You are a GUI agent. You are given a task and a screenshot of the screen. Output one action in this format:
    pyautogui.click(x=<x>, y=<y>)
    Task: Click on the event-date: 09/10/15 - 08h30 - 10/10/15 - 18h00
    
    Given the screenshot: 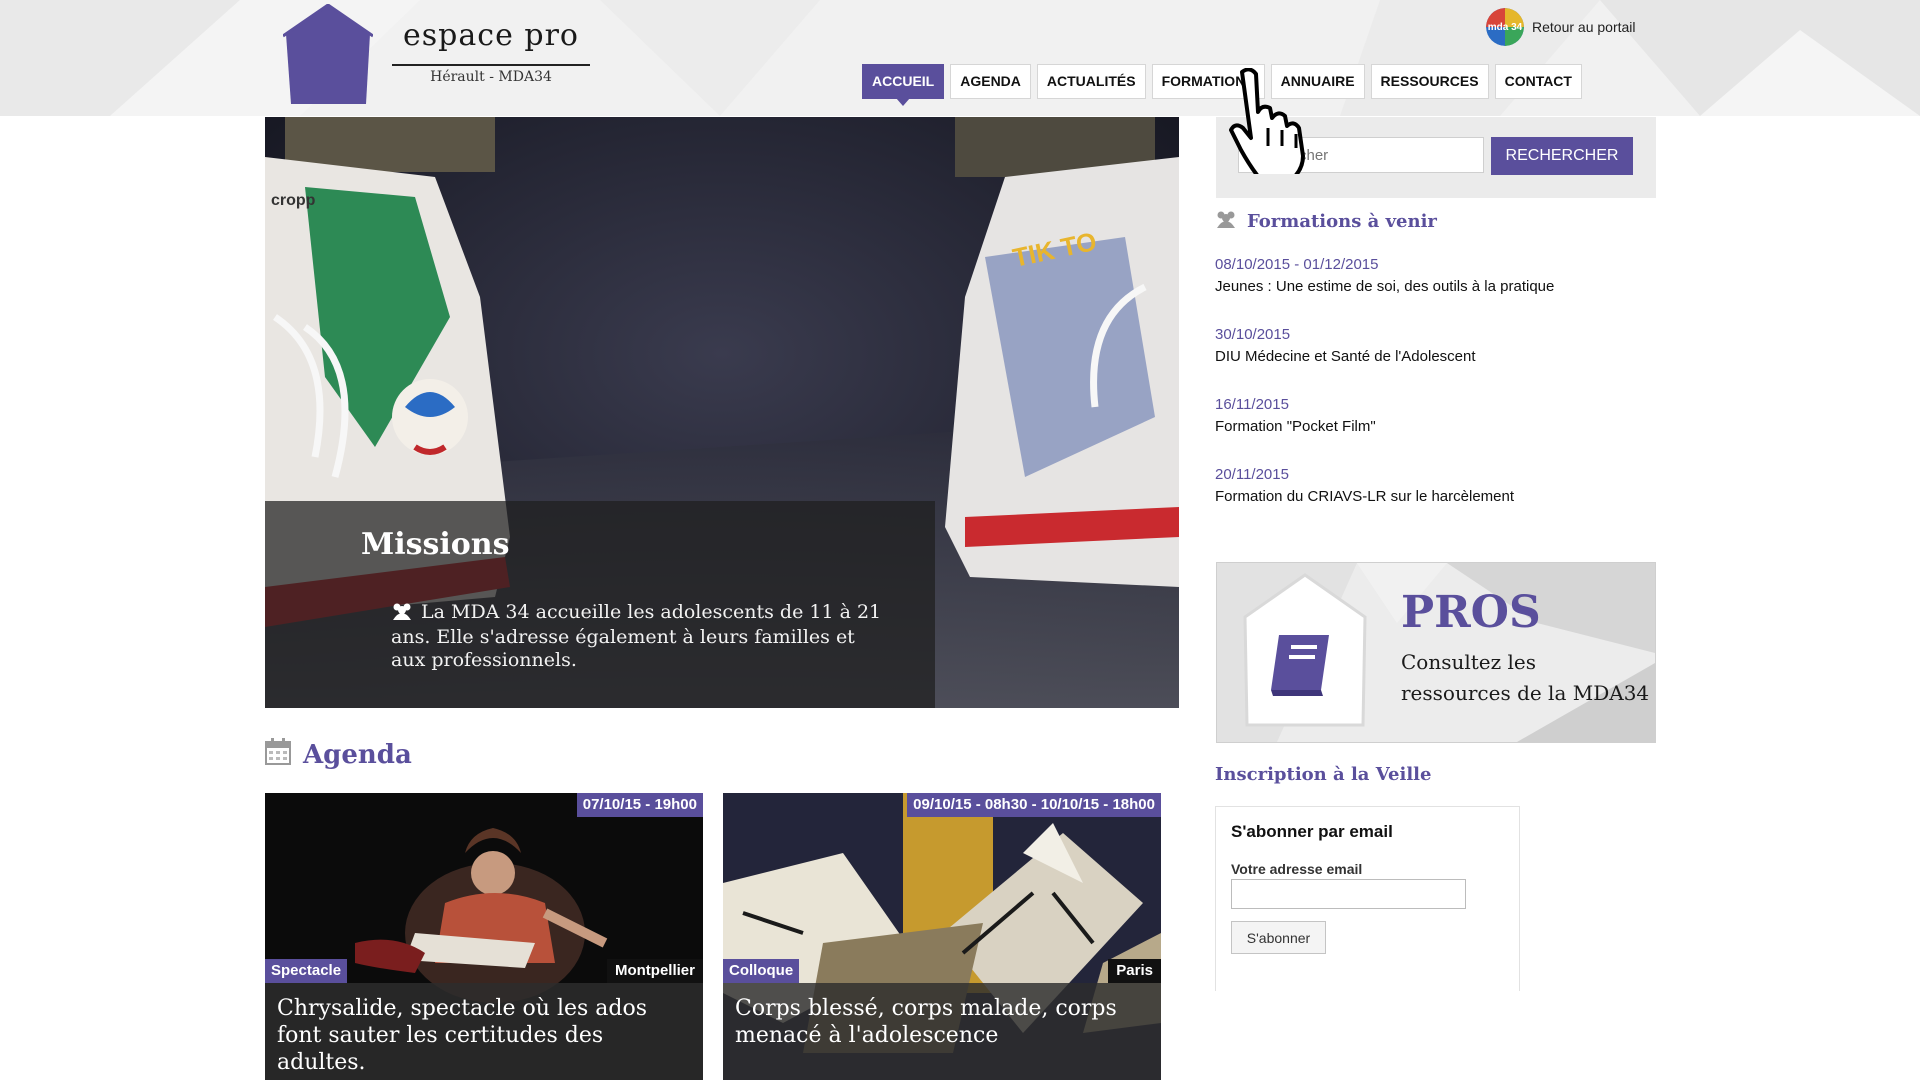 What is the action you would take?
    pyautogui.click(x=1034, y=805)
    